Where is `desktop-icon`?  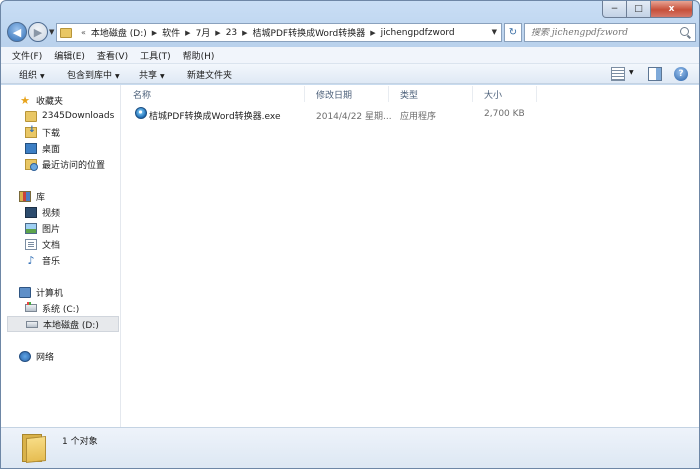 desktop-icon is located at coordinates (31, 148).